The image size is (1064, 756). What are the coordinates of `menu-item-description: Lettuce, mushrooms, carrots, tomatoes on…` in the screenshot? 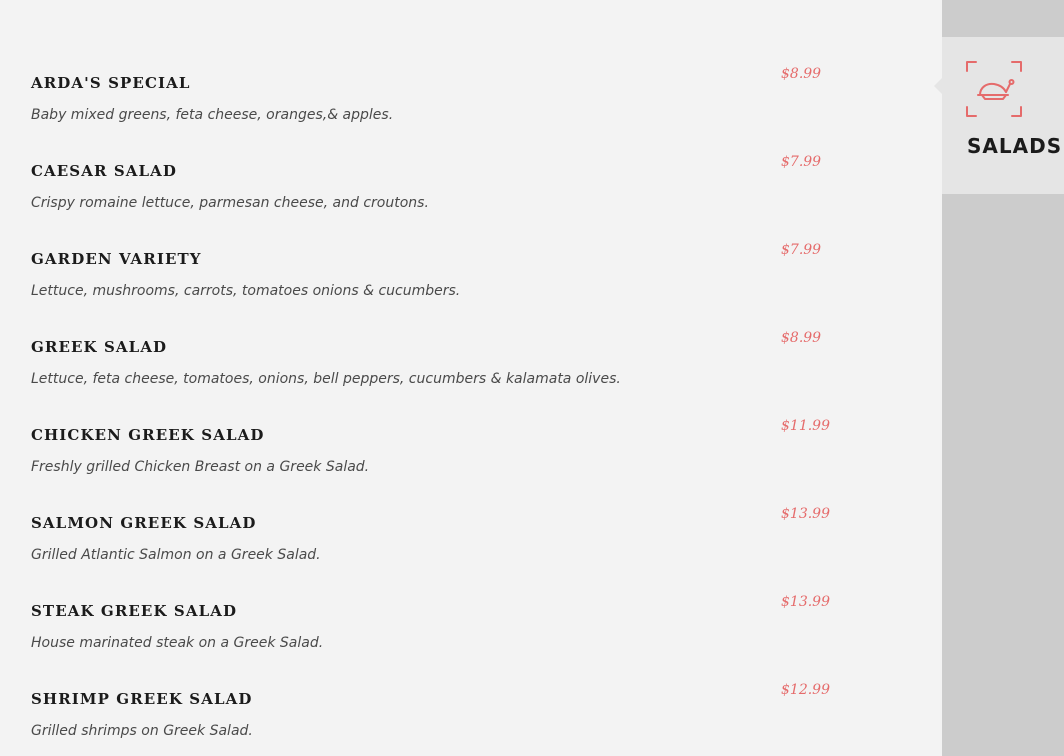 It's located at (246, 291).